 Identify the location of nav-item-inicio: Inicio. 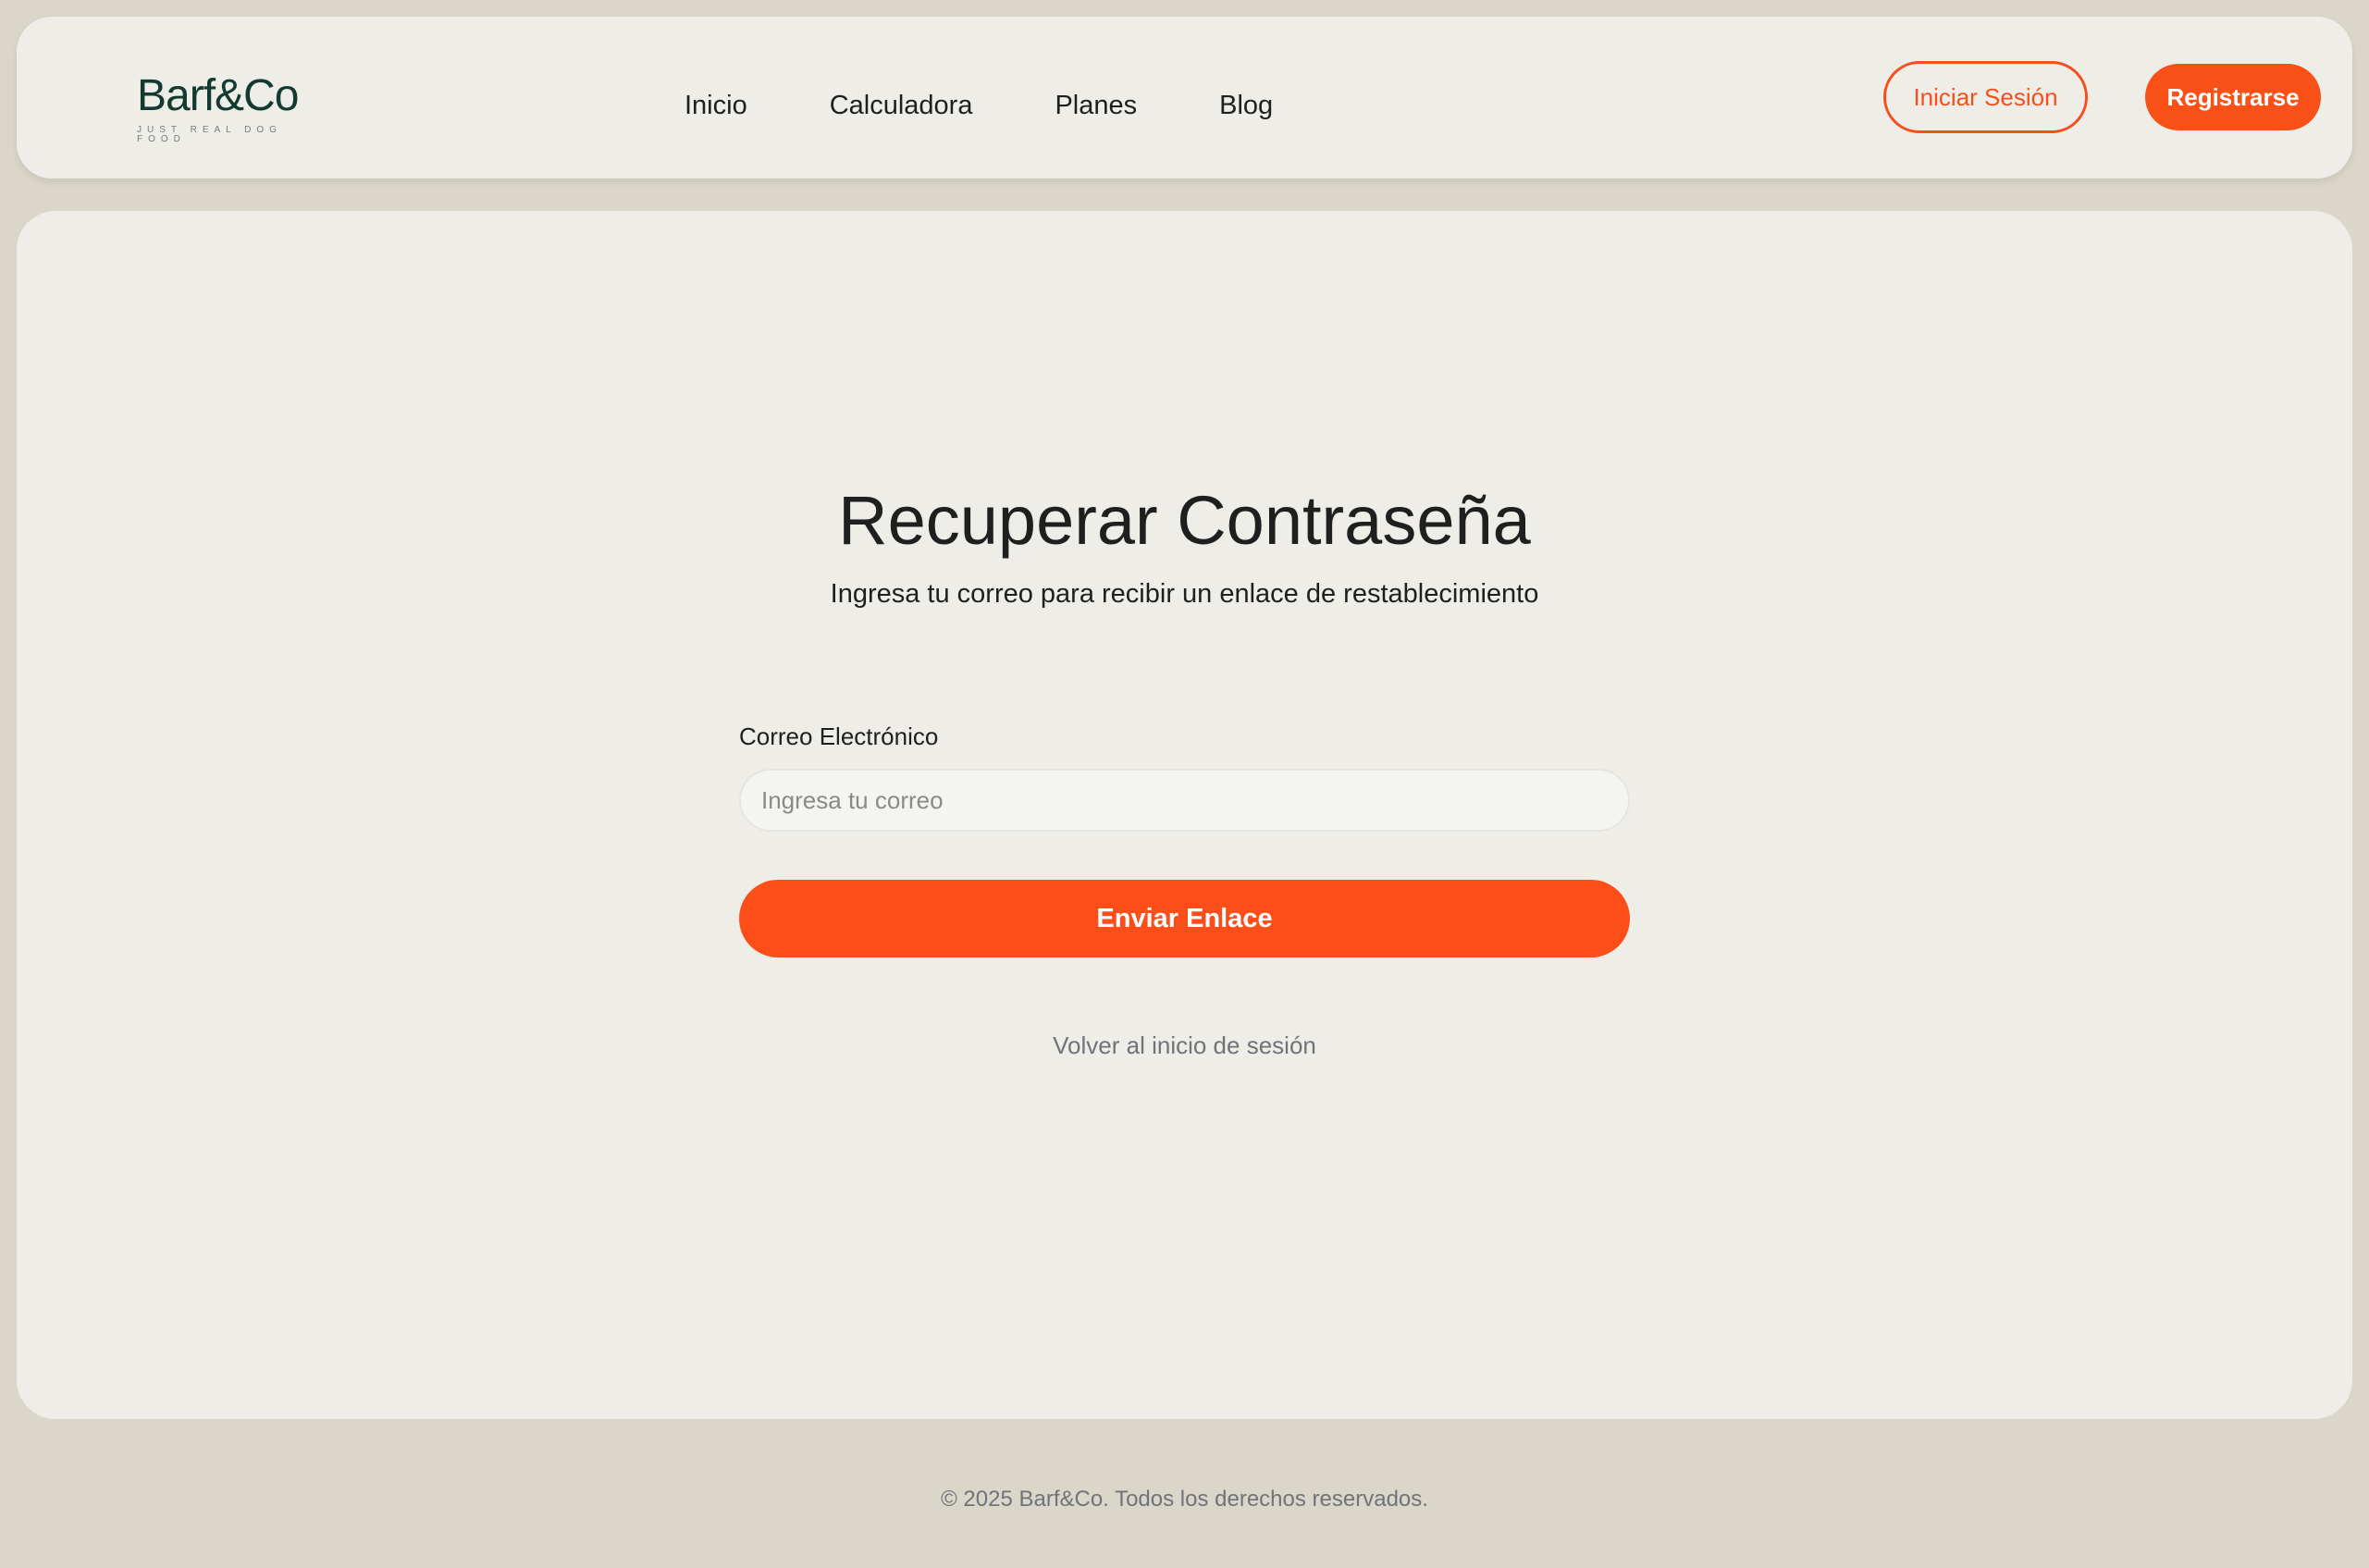
(716, 106).